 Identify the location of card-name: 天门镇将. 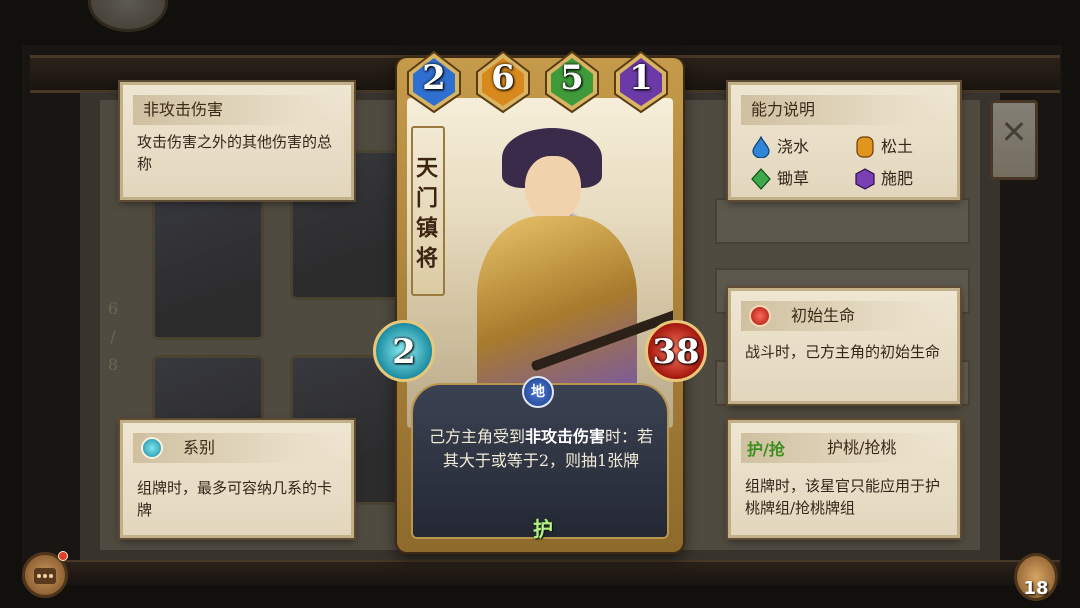
(425, 216).